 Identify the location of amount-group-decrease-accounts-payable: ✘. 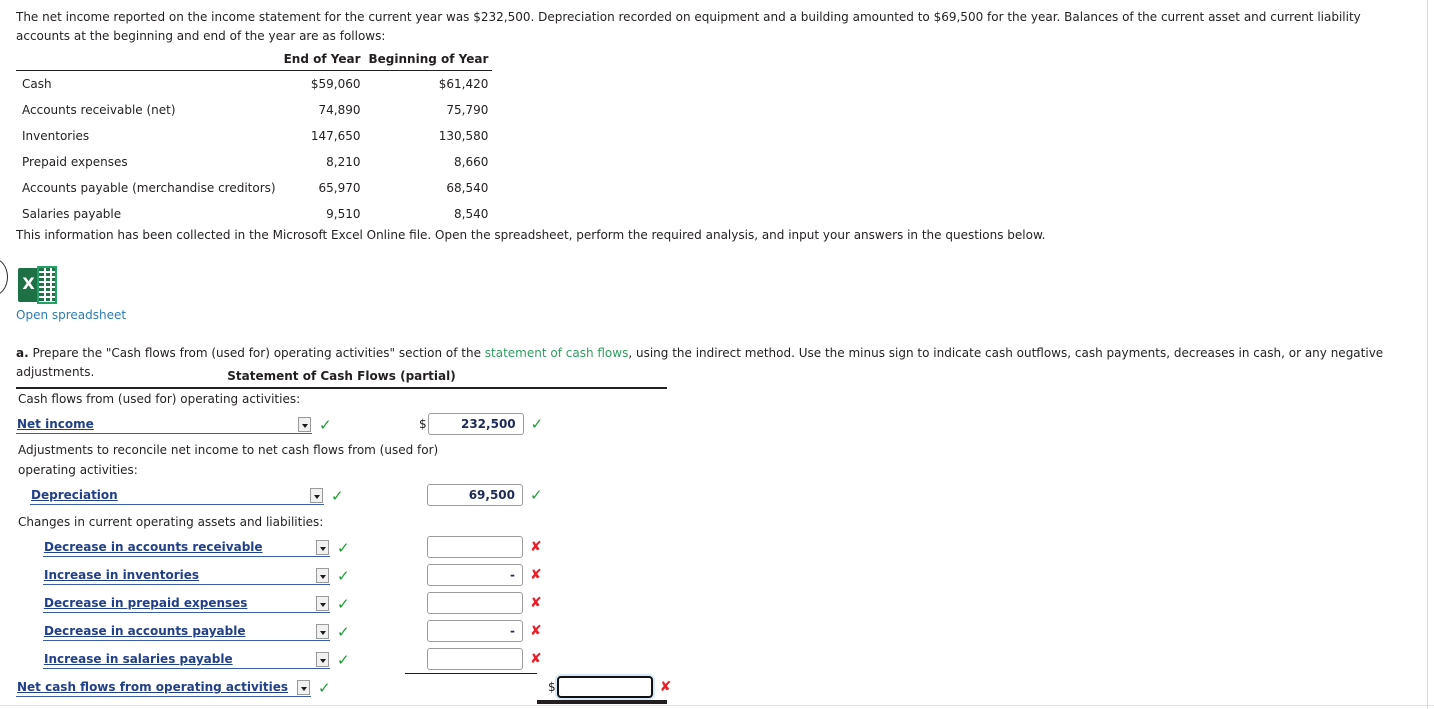
(480, 631).